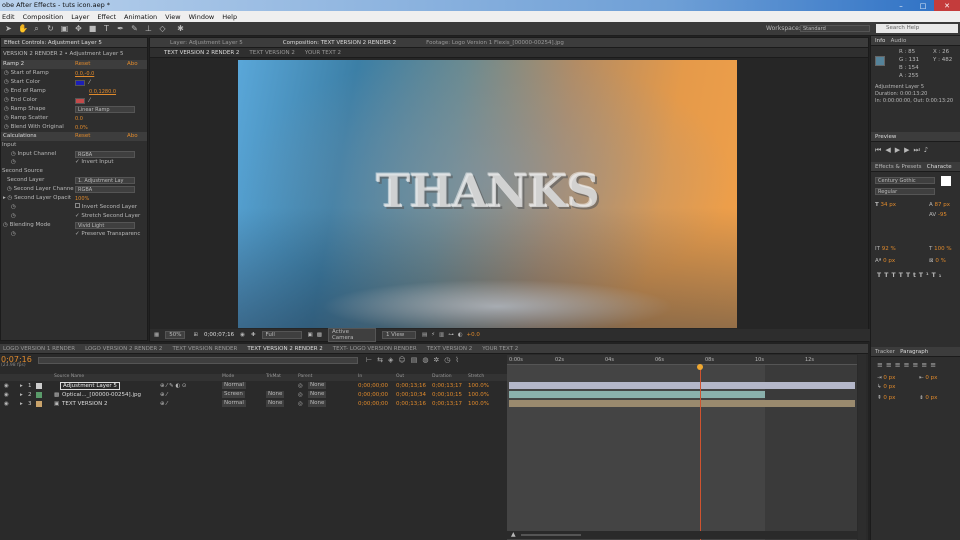 This screenshot has width=960, height=540. I want to click on start-color-swatch, so click(80, 83).